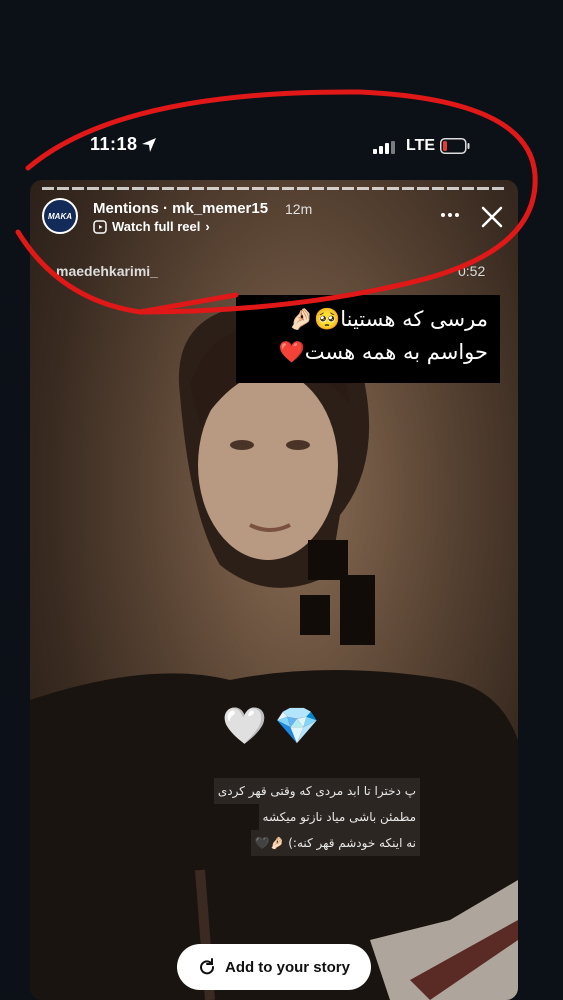  What do you see at coordinates (287, 967) in the screenshot?
I see `add-to-story-label: Add to your story` at bounding box center [287, 967].